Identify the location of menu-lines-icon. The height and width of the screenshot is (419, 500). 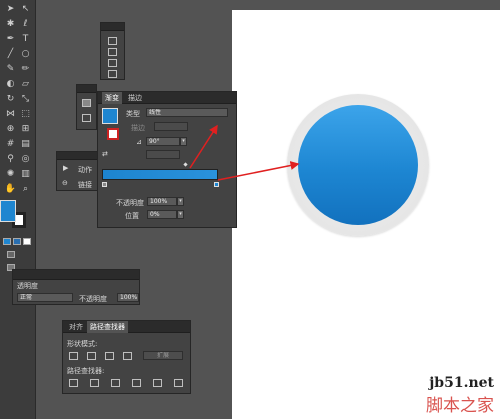
(86, 118).